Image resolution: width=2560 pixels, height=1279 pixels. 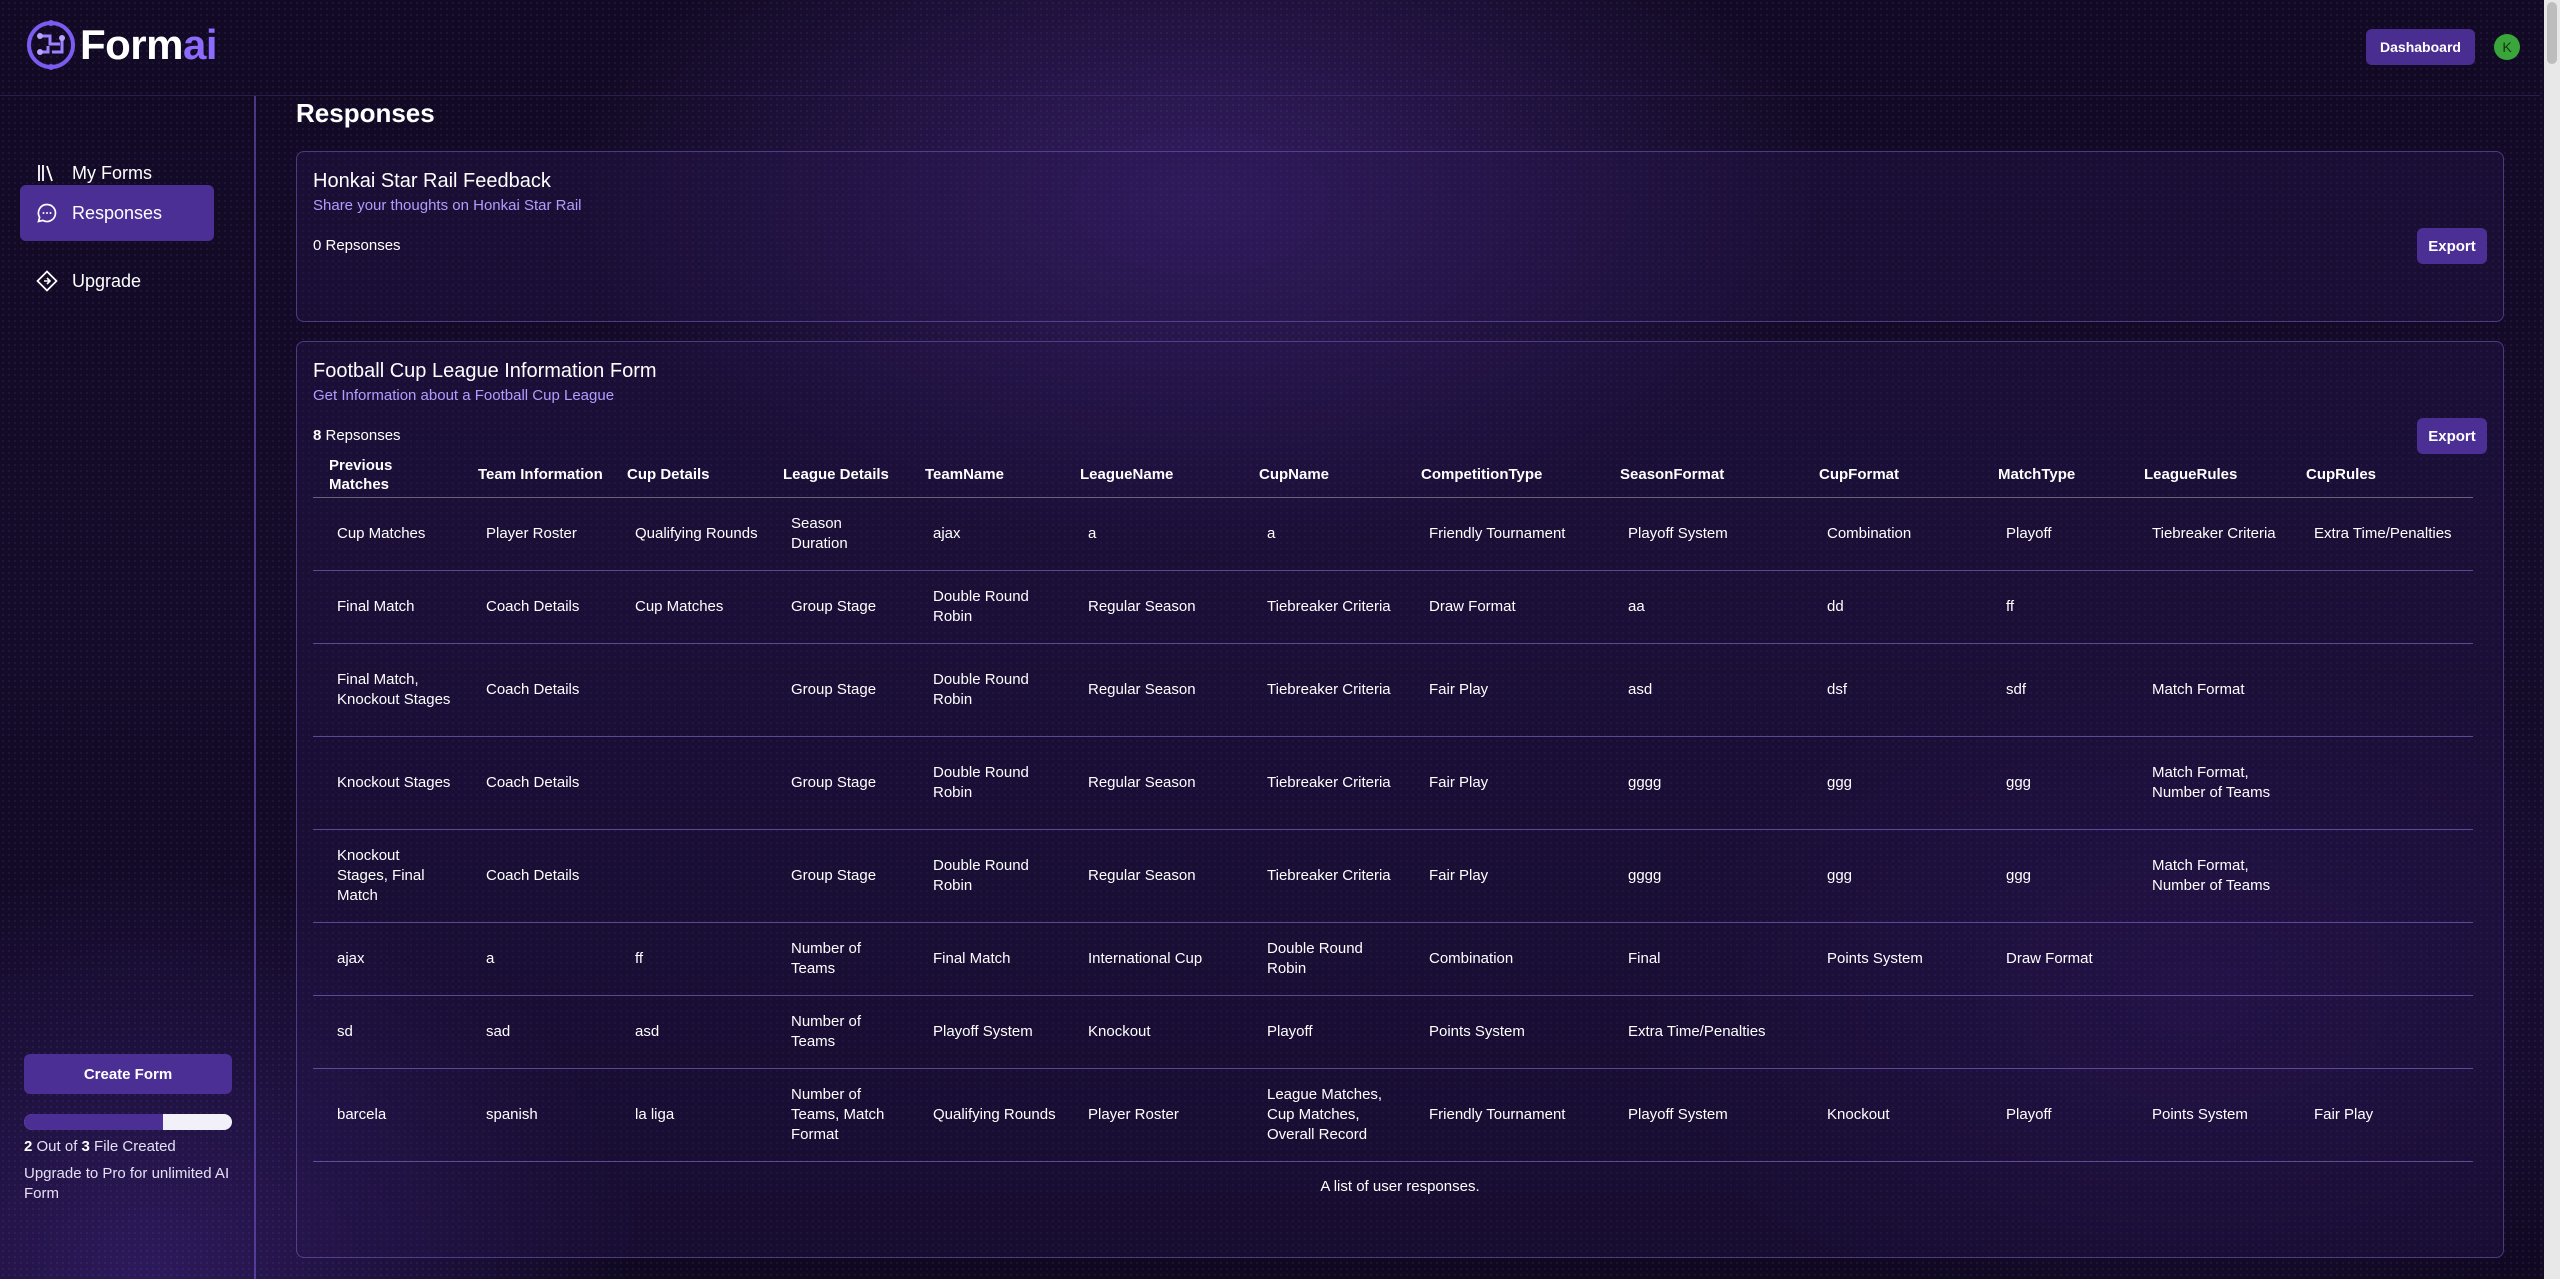 What do you see at coordinates (51, 45) in the screenshot?
I see `brain-circuit-icon` at bounding box center [51, 45].